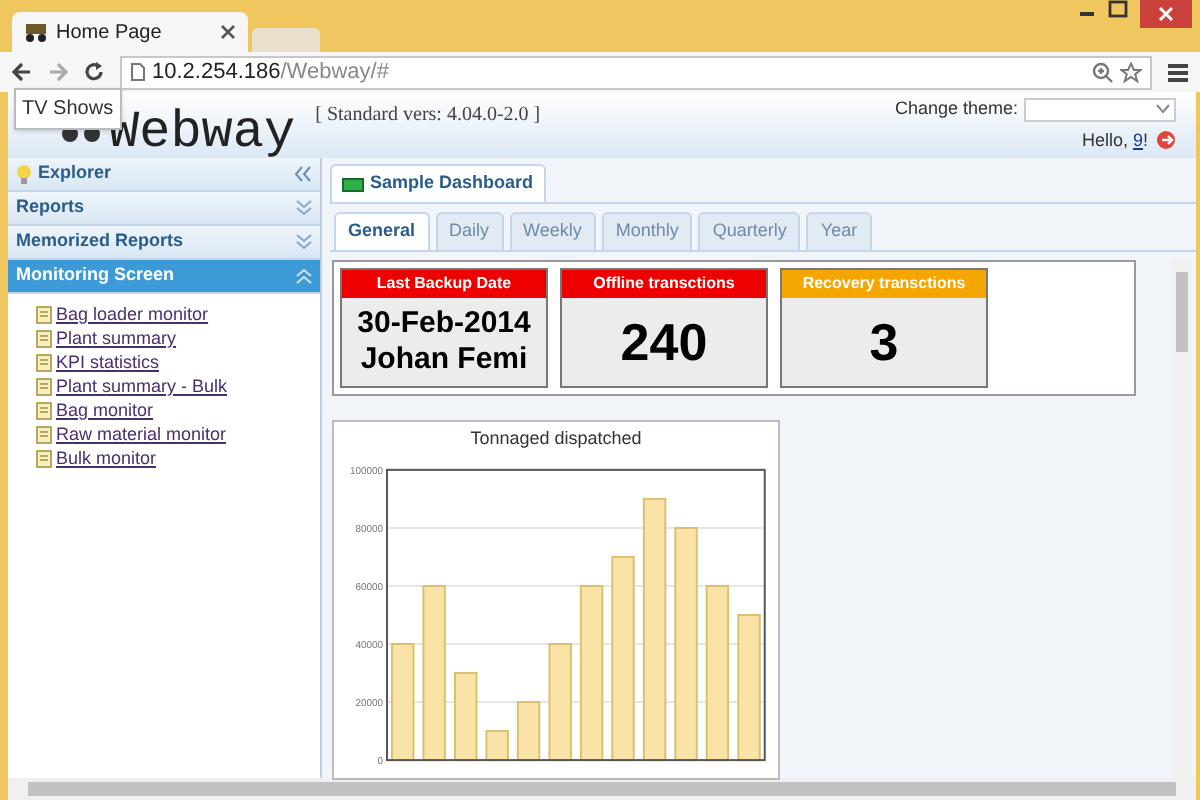 The width and height of the screenshot is (1200, 800). I want to click on card-title: Offline transctions, so click(664, 284).